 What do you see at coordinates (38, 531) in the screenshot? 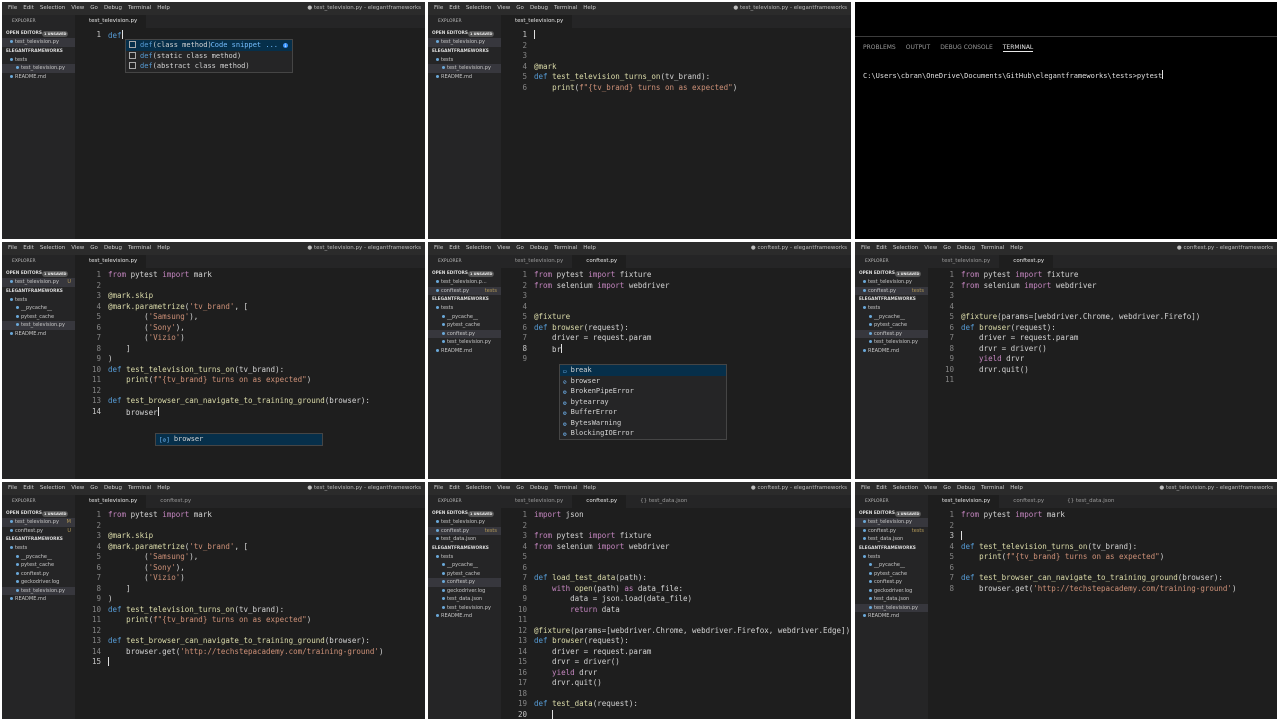
I see `open-editor-item: conftest.py U` at bounding box center [38, 531].